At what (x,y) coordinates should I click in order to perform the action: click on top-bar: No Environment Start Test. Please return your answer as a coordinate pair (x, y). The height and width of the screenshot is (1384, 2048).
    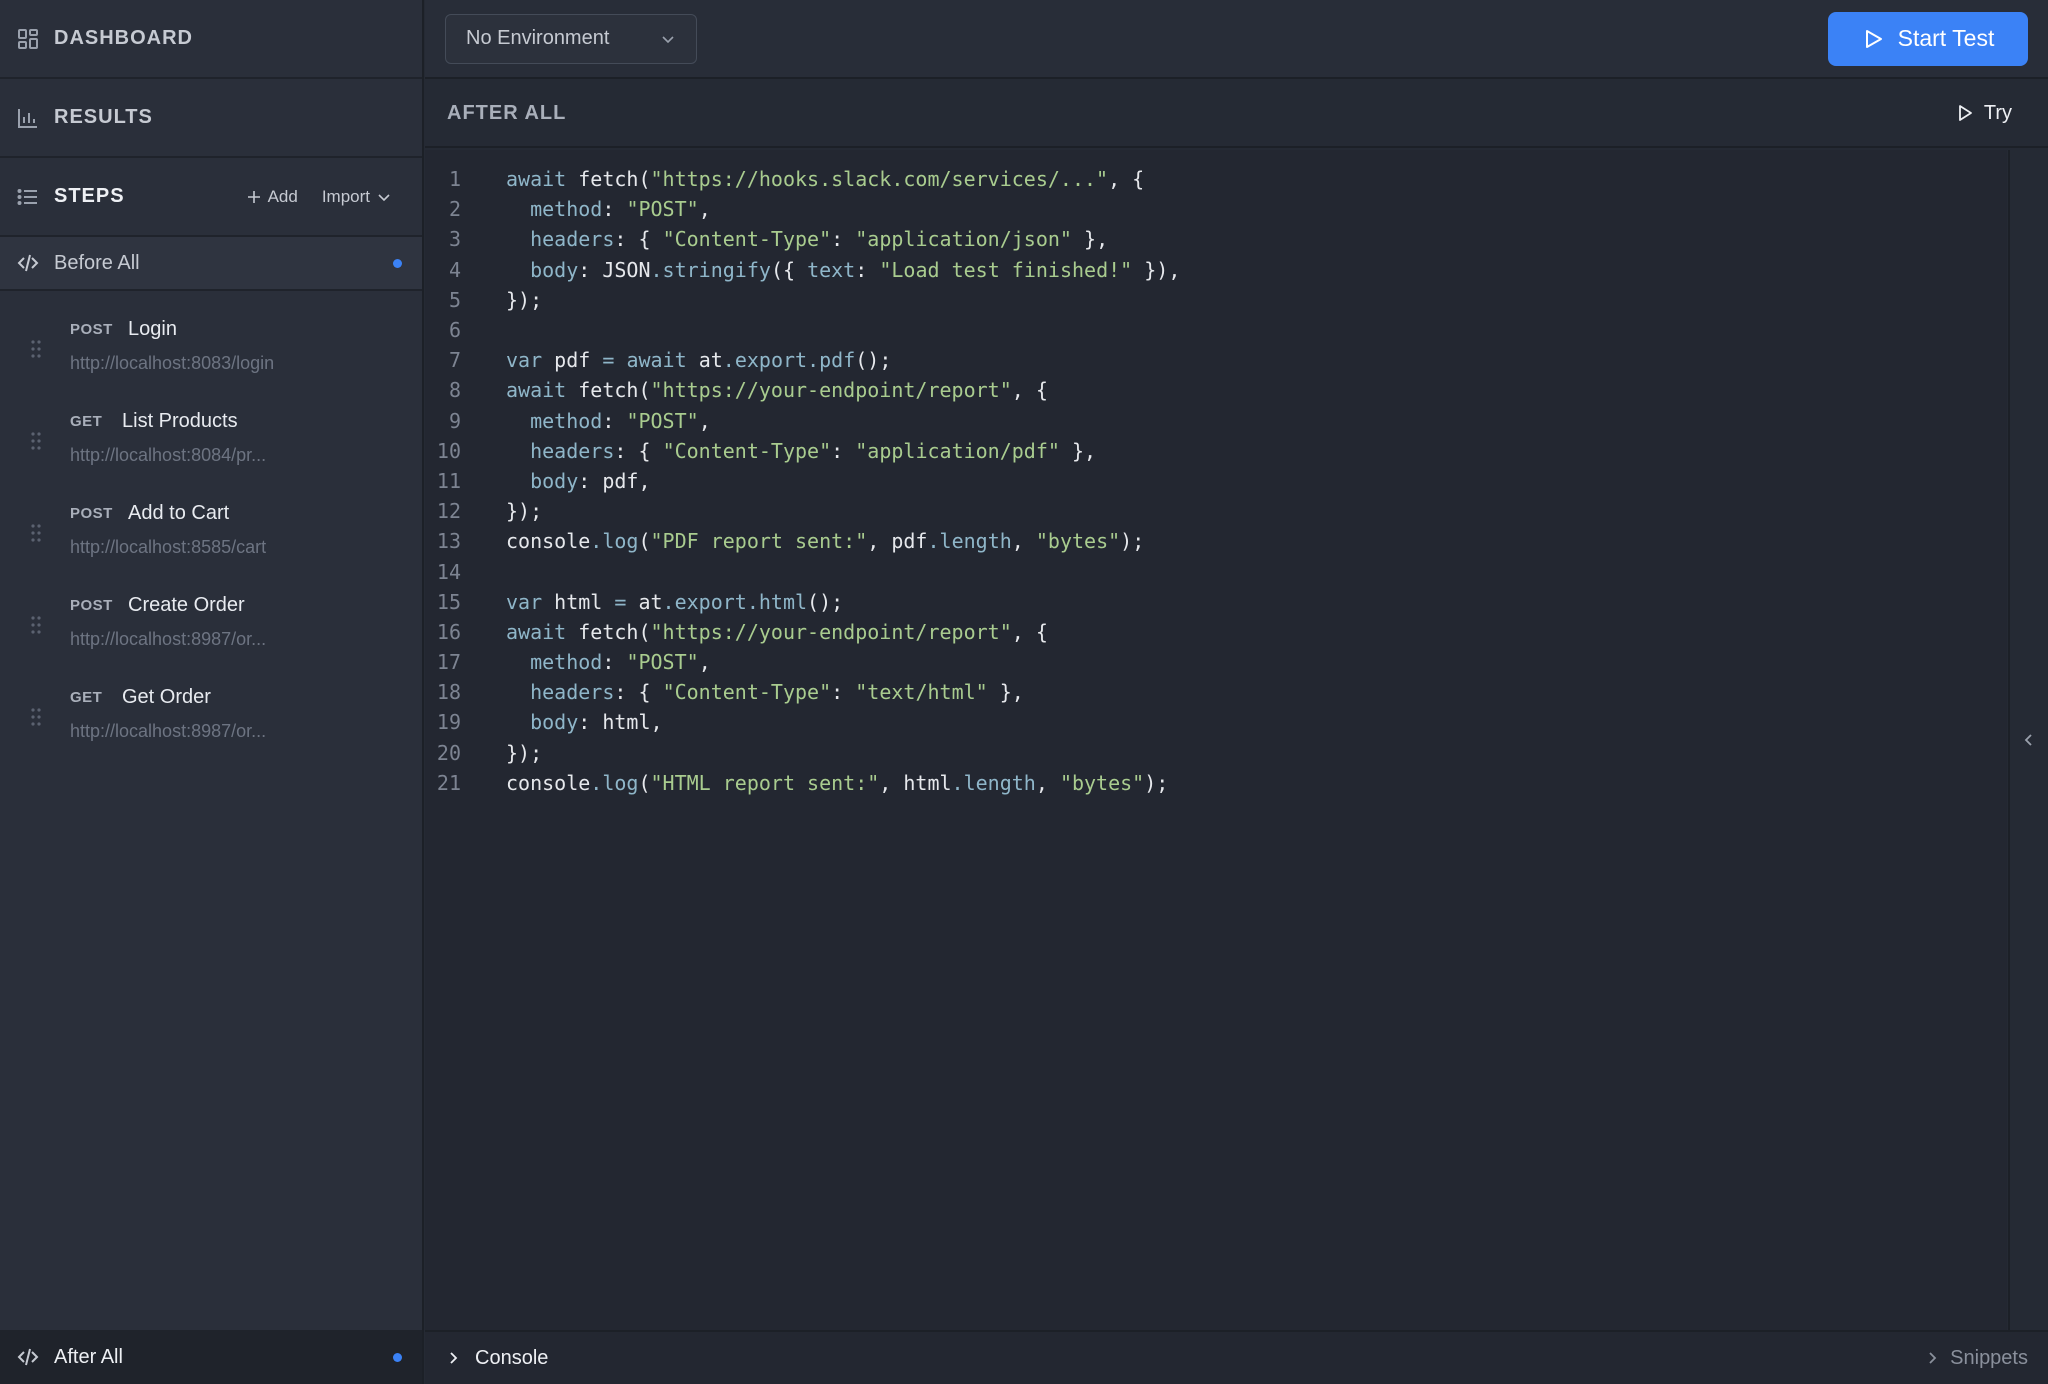
    Looking at the image, I should click on (1236, 39).